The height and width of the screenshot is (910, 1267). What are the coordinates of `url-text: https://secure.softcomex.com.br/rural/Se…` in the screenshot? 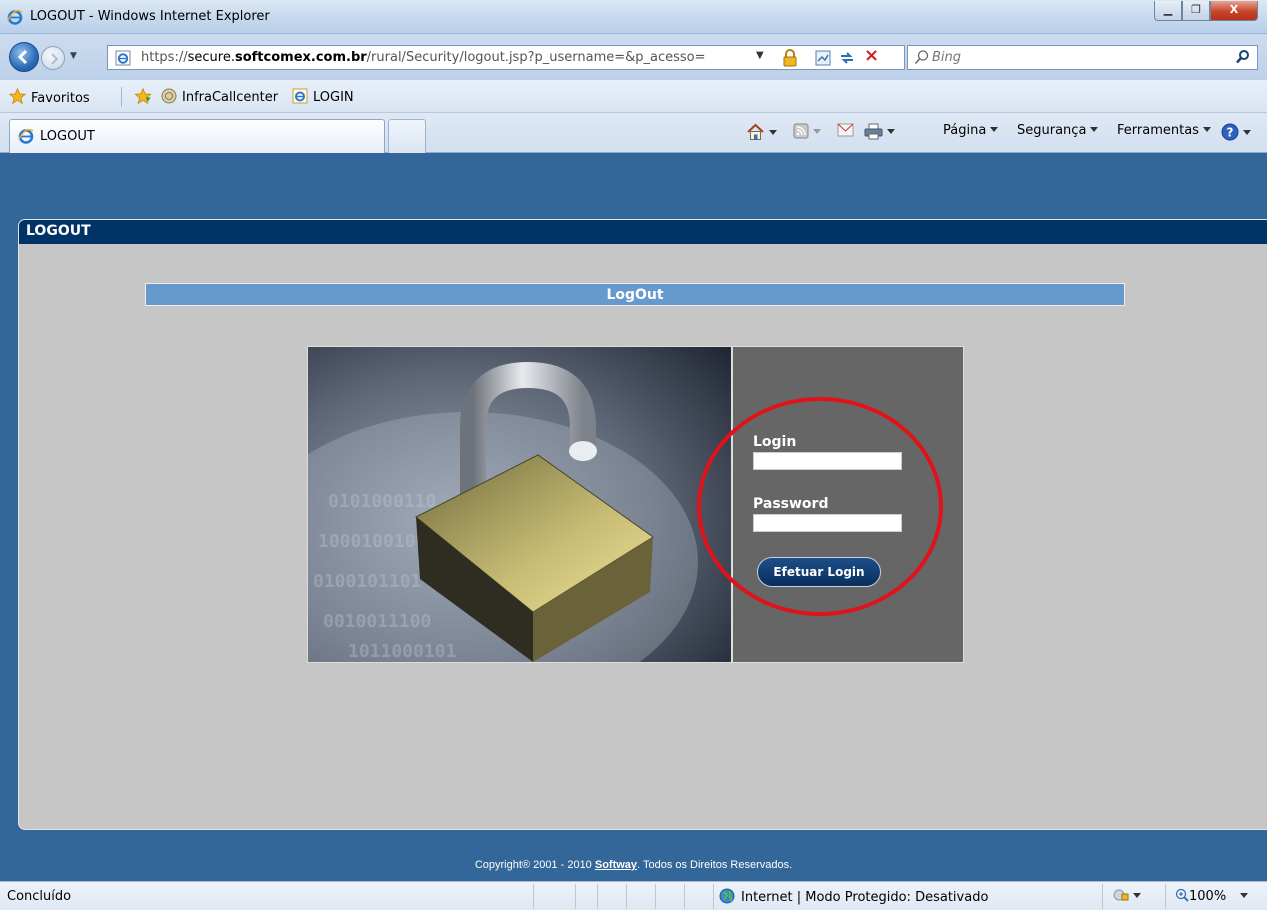 It's located at (423, 57).